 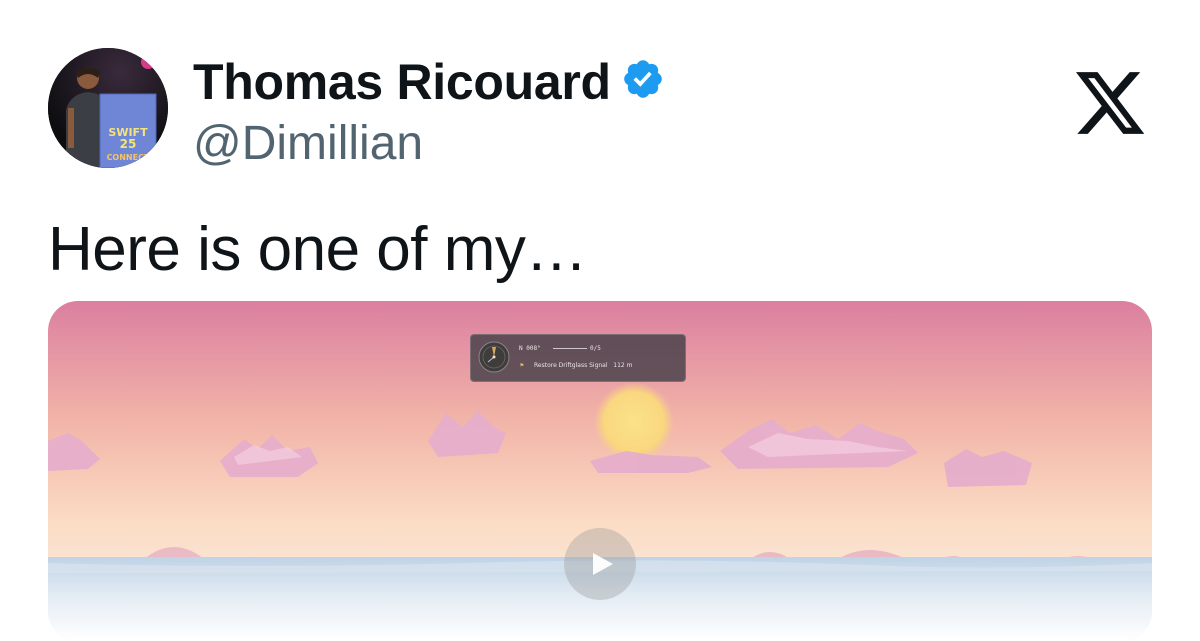 What do you see at coordinates (595, 348) in the screenshot?
I see `hud-progress: 0/5` at bounding box center [595, 348].